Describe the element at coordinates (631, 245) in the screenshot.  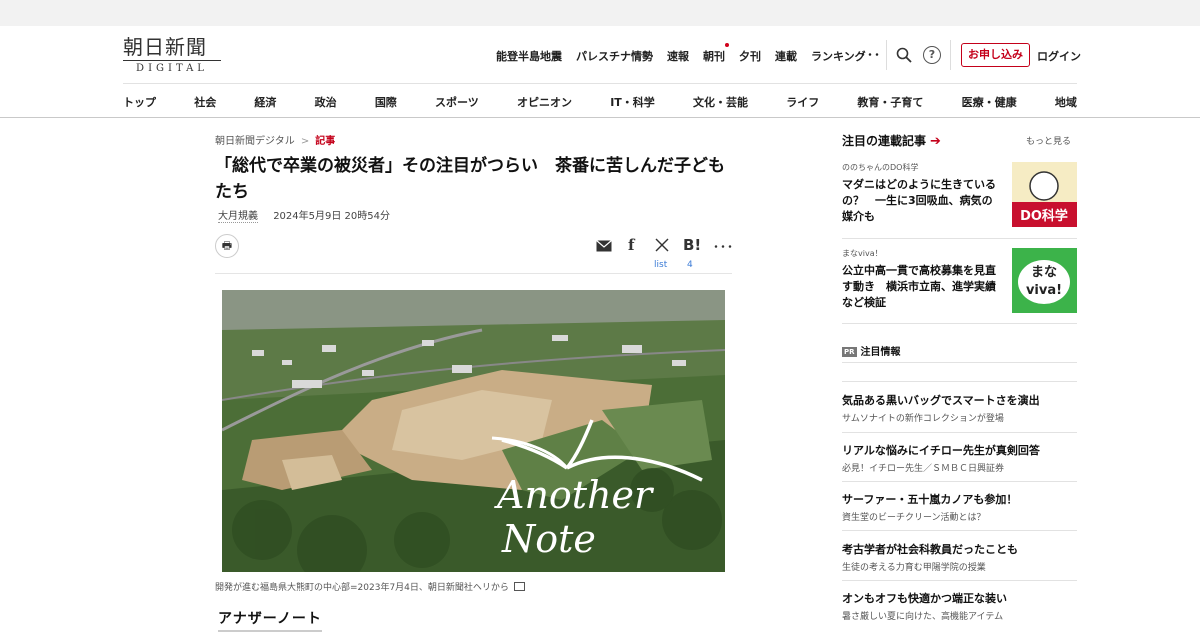
I see `facebook-icon: f` at that location.